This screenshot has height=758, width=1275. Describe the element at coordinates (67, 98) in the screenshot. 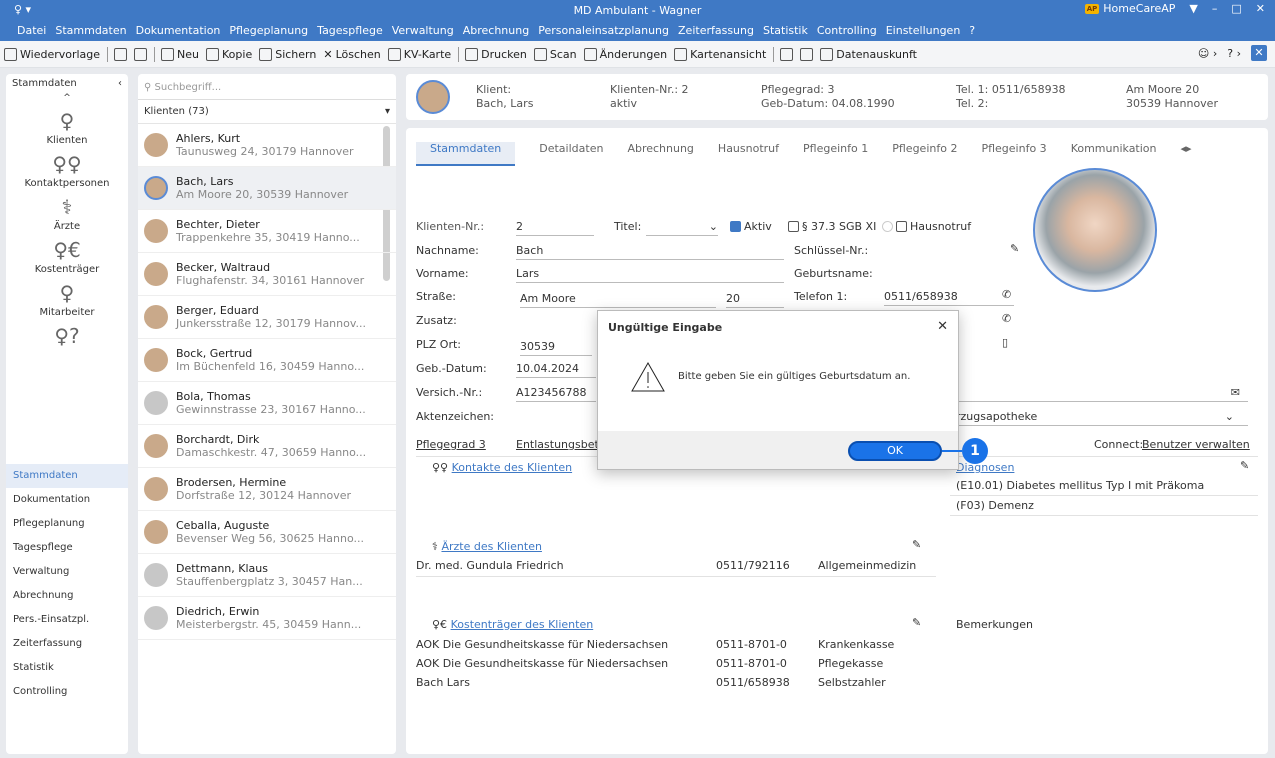

I see `scroll-up-icon: ^` at that location.